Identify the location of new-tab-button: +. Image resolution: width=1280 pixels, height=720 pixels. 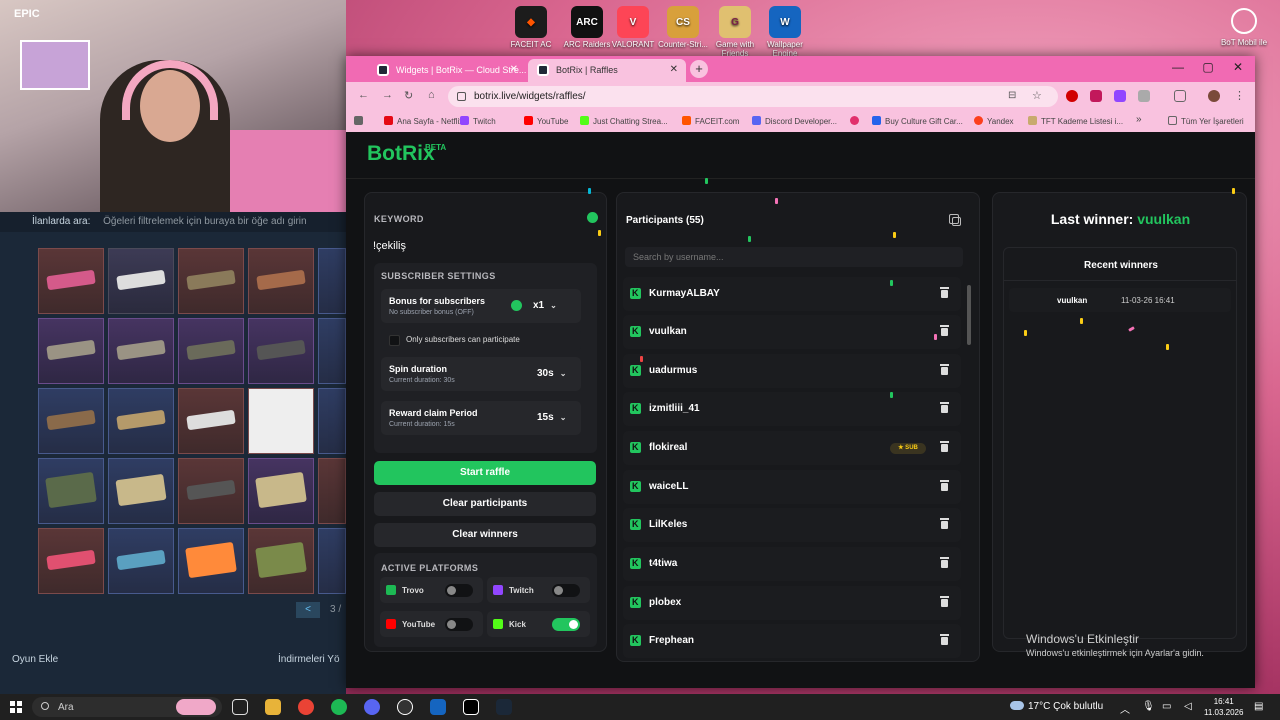
(699, 69).